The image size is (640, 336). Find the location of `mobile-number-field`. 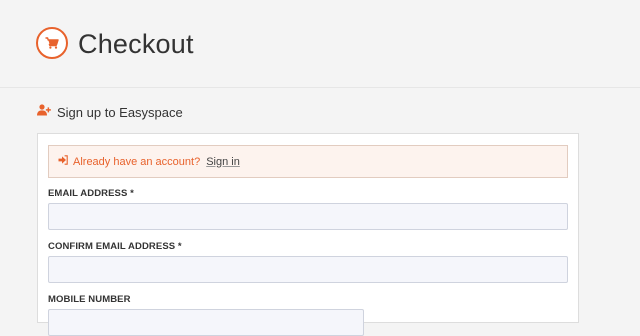

mobile-number-field is located at coordinates (206, 322).